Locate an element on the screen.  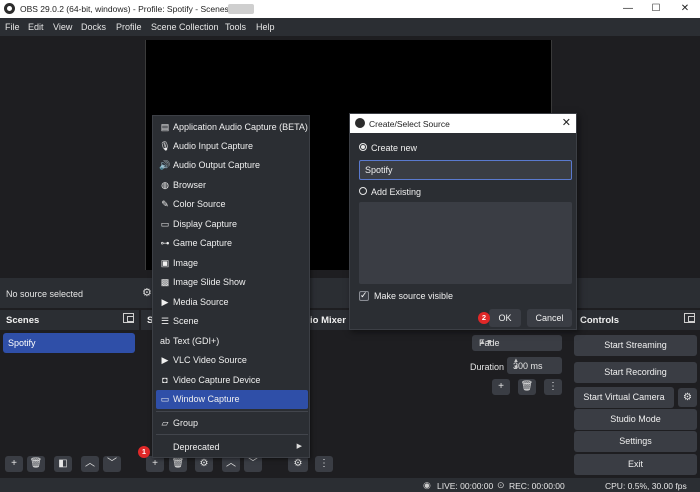
menu-item-browser: ◍ Browser is located at coordinates (232, 185).